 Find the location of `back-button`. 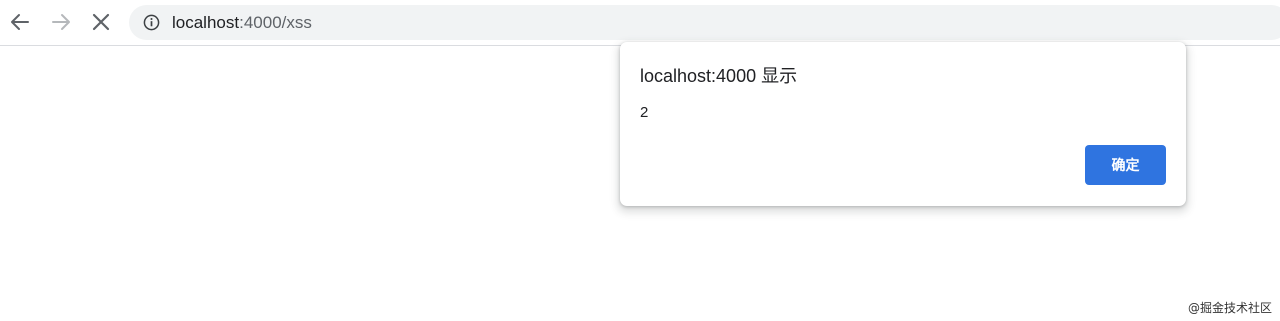

back-button is located at coordinates (20, 22).